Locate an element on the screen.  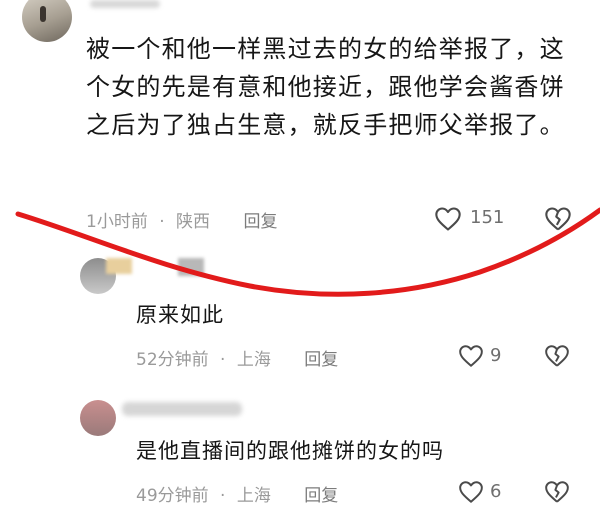
reply-time: 49分钟前 is located at coordinates (172, 496).